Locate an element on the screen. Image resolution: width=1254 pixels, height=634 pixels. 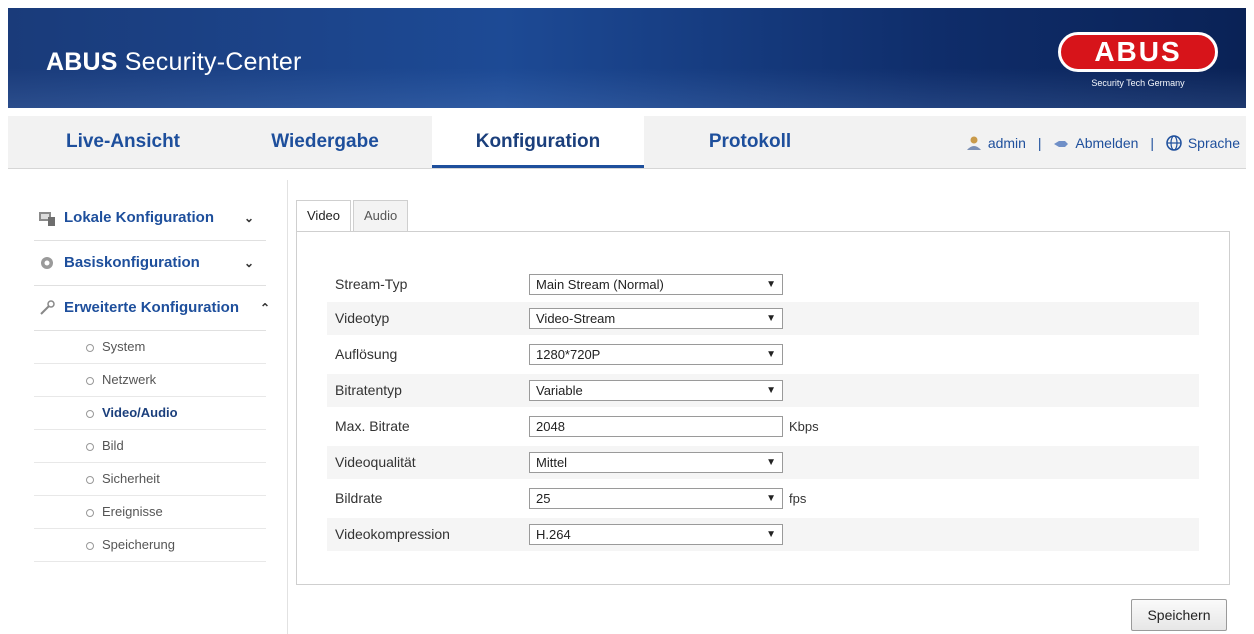
sidebar-section-label: Basiskonfiguration is located at coordinates (132, 262).